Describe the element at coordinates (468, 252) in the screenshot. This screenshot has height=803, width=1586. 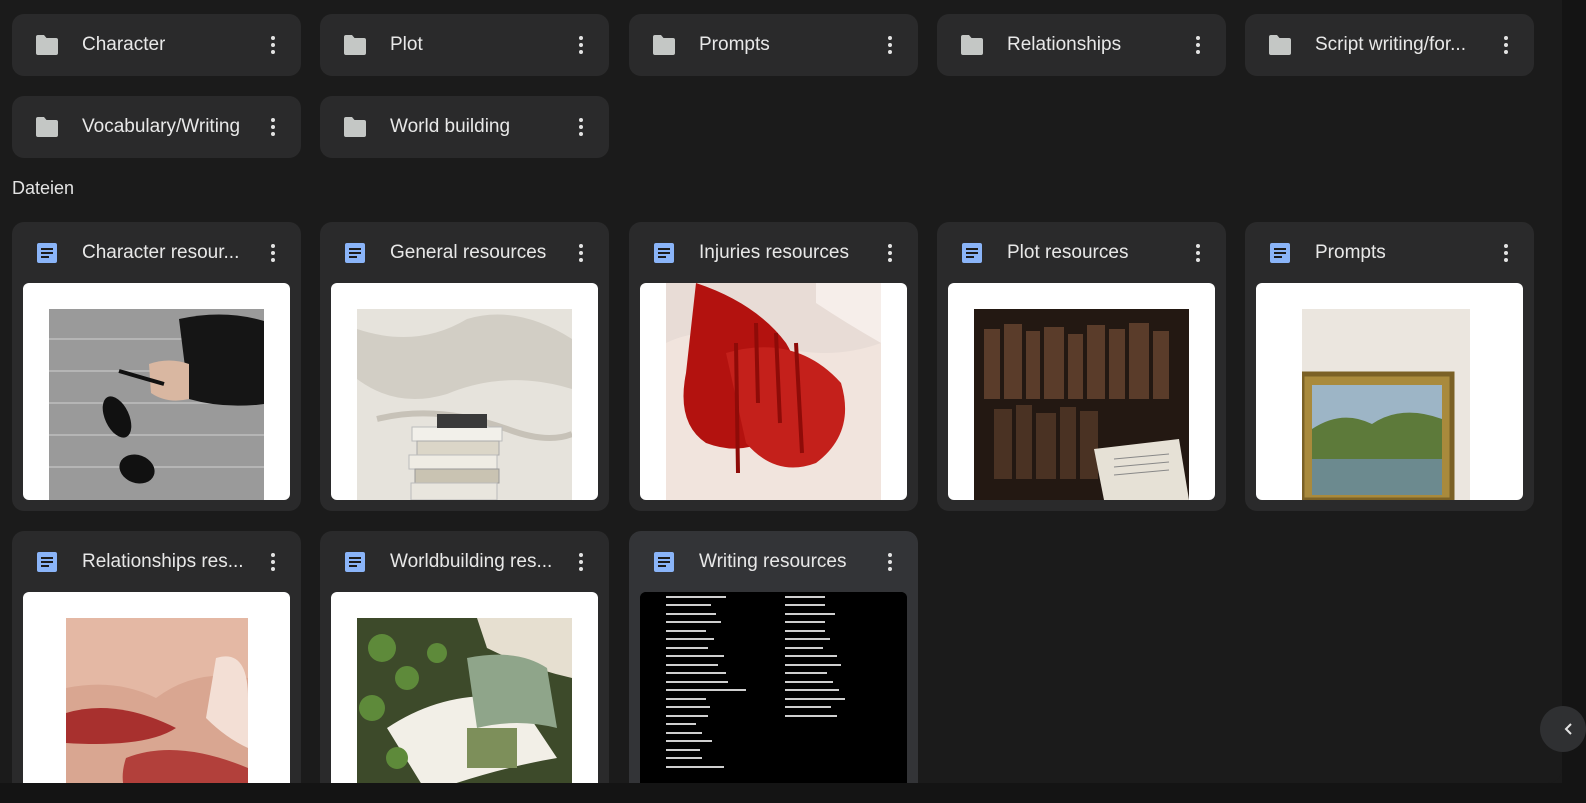
I see `file-name: General resources` at that location.